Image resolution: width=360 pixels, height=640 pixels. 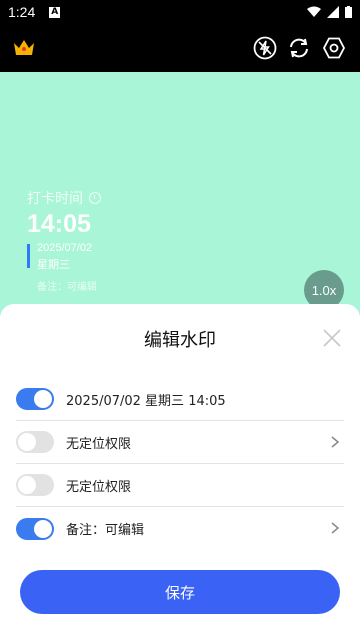 I want to click on watermark-accent-bar, so click(x=28, y=256).